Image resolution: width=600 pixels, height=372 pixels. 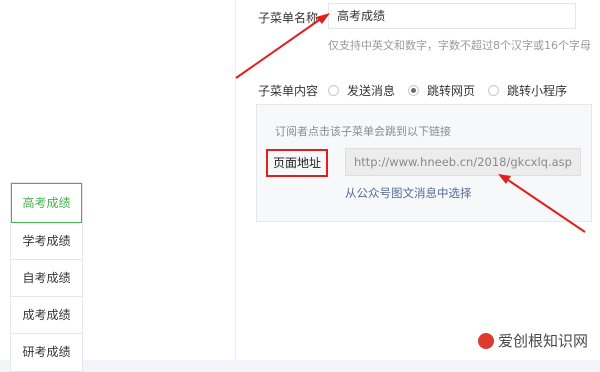 I want to click on menu-item-chengkao: 成考成绩, so click(x=46, y=315).